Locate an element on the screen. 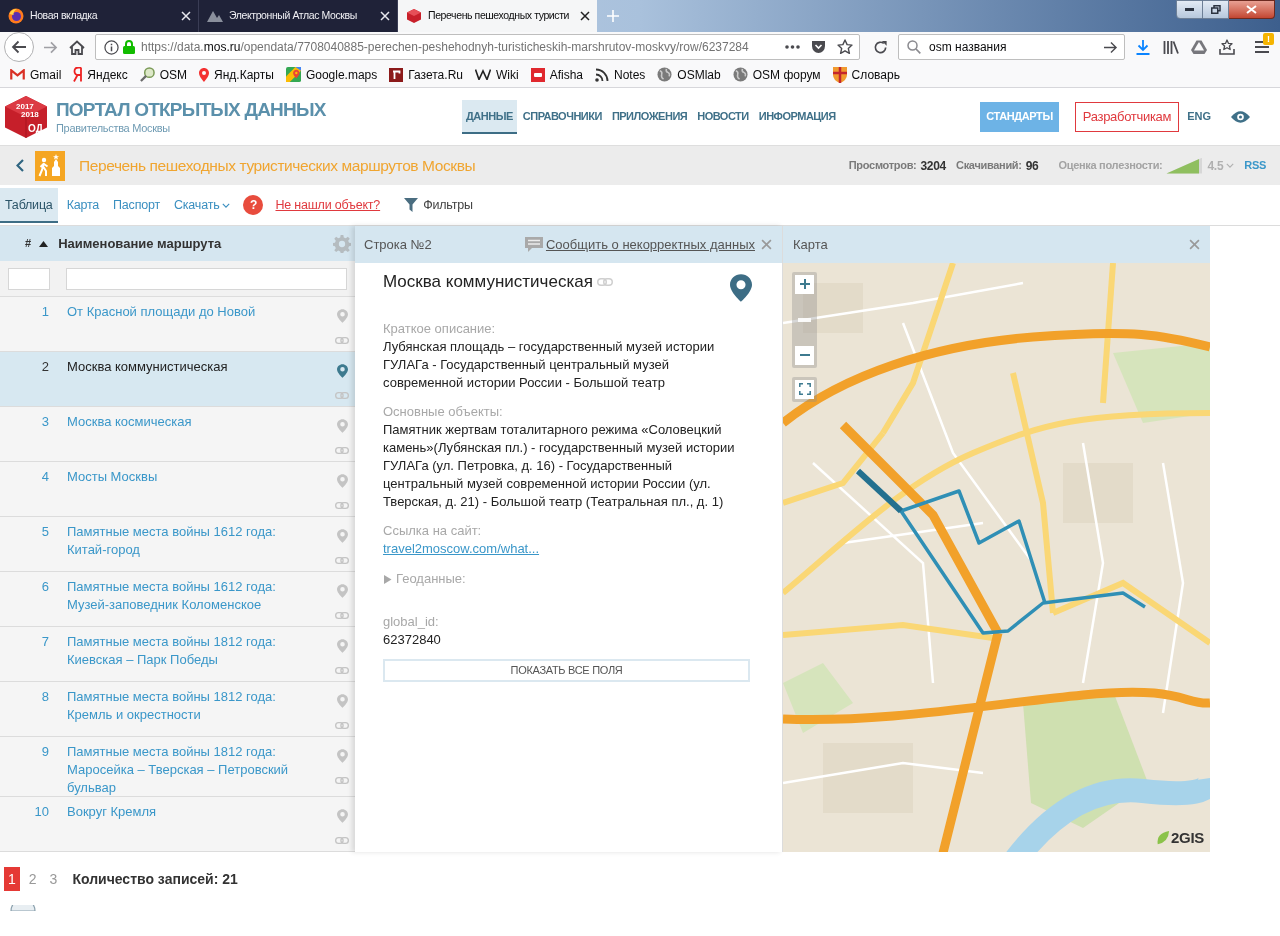 The width and height of the screenshot is (1280, 936). star-icon is located at coordinates (845, 47).